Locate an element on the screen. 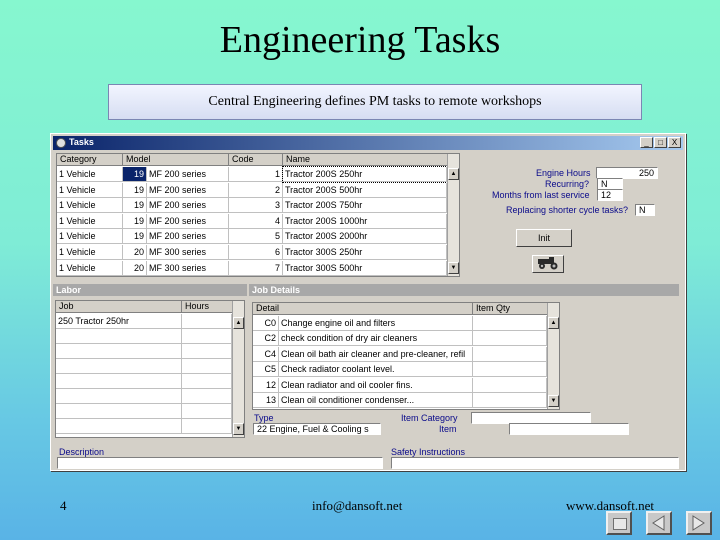  item-field is located at coordinates (569, 429).